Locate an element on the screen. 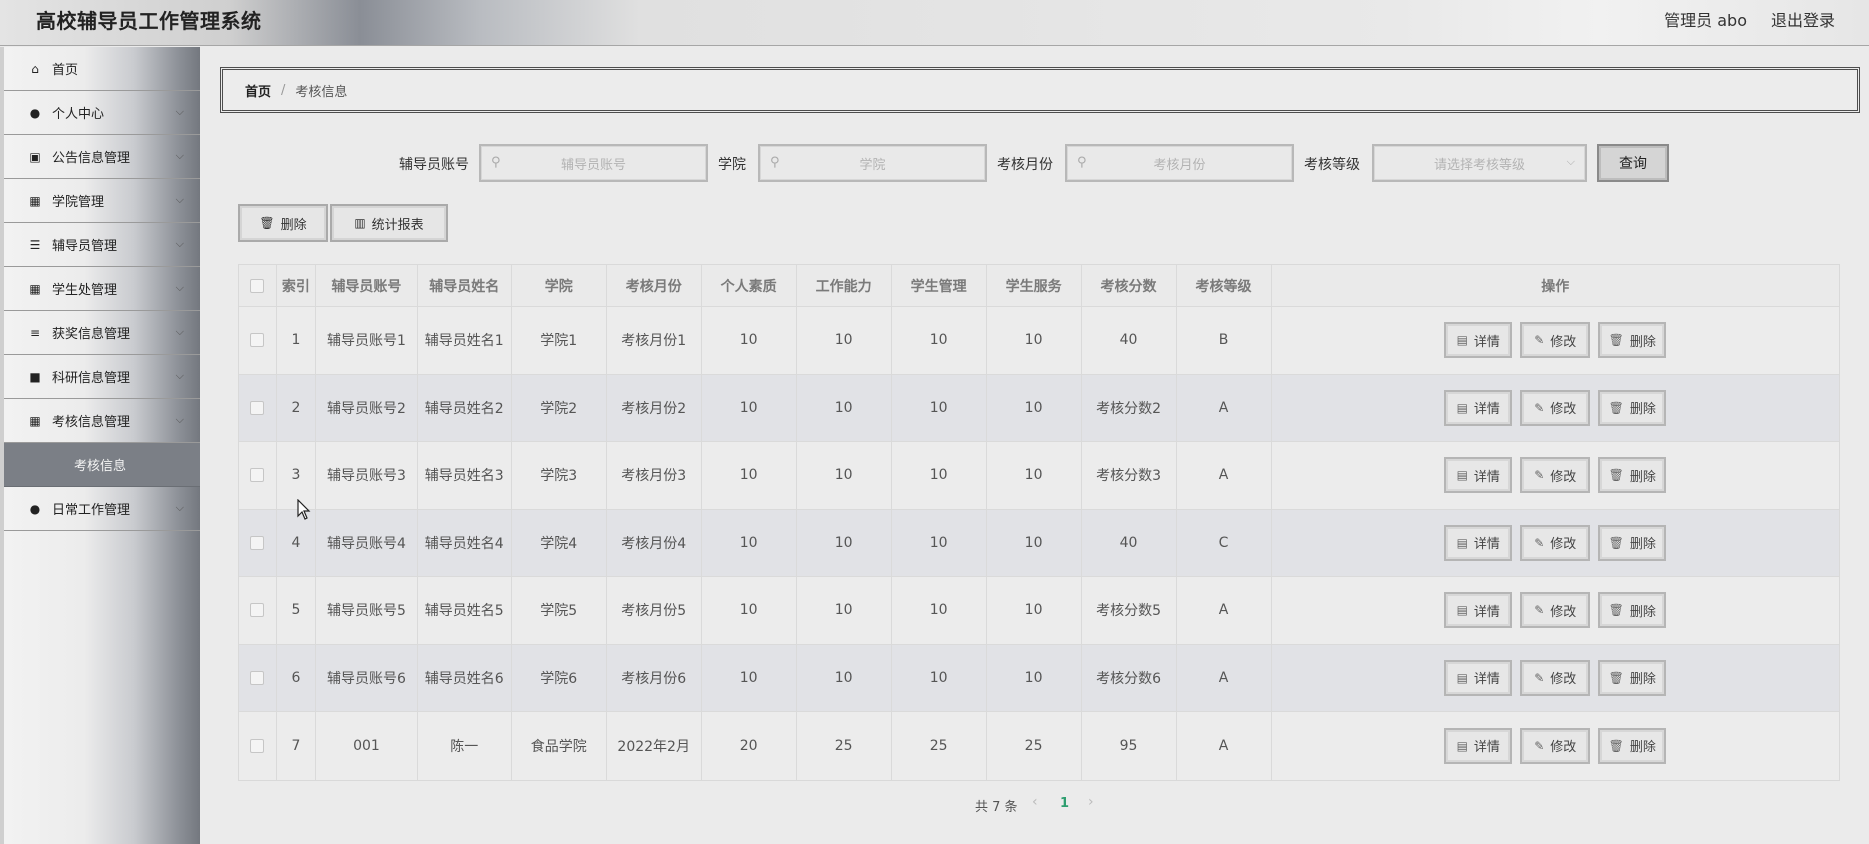 This screenshot has width=1869, height=844. college-search-input: ⚲ 学院 is located at coordinates (872, 163).